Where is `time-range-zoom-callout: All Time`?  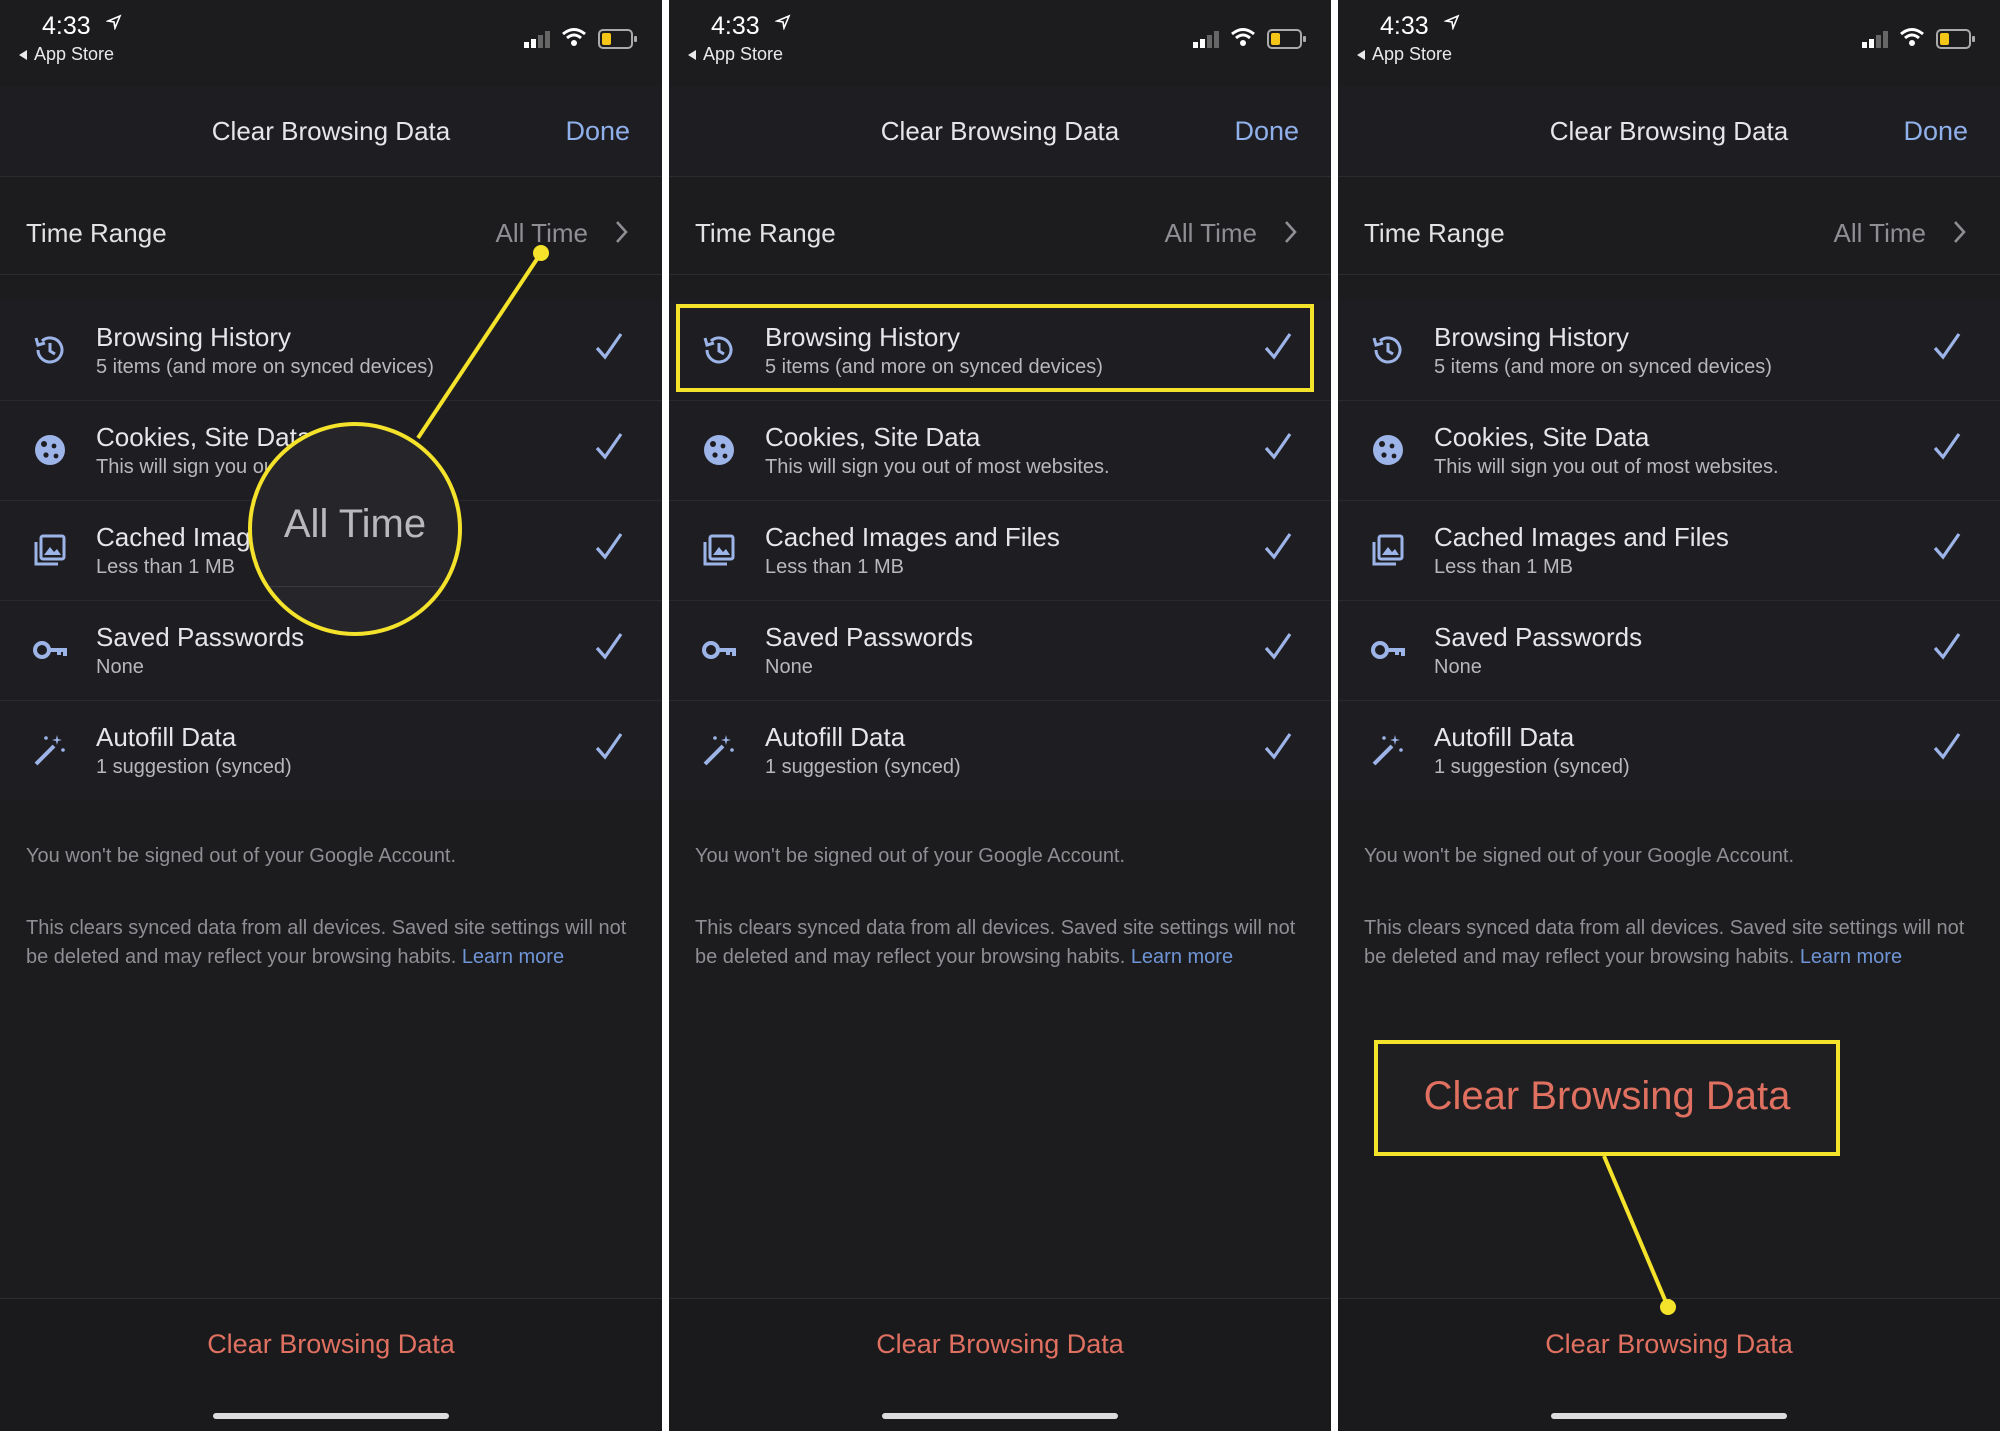 time-range-zoom-callout: All Time is located at coordinates (355, 529).